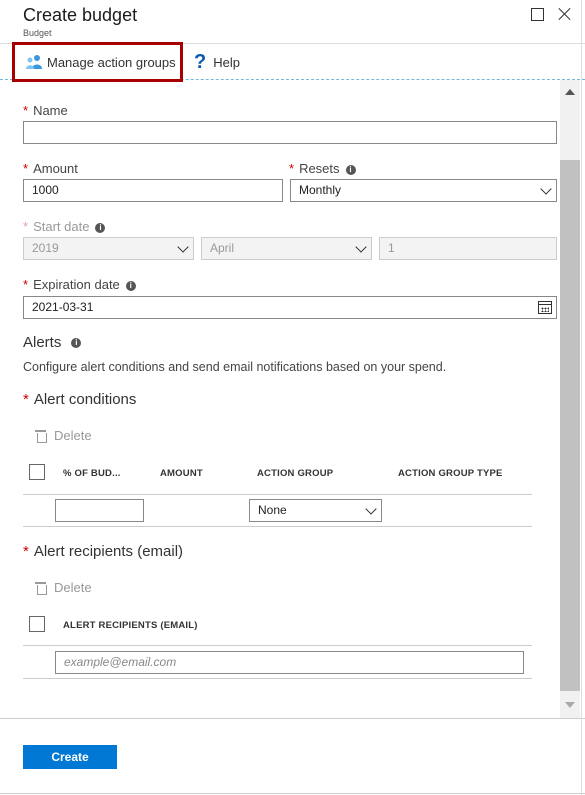 The height and width of the screenshot is (795, 585). What do you see at coordinates (290, 132) in the screenshot?
I see `name-input` at bounding box center [290, 132].